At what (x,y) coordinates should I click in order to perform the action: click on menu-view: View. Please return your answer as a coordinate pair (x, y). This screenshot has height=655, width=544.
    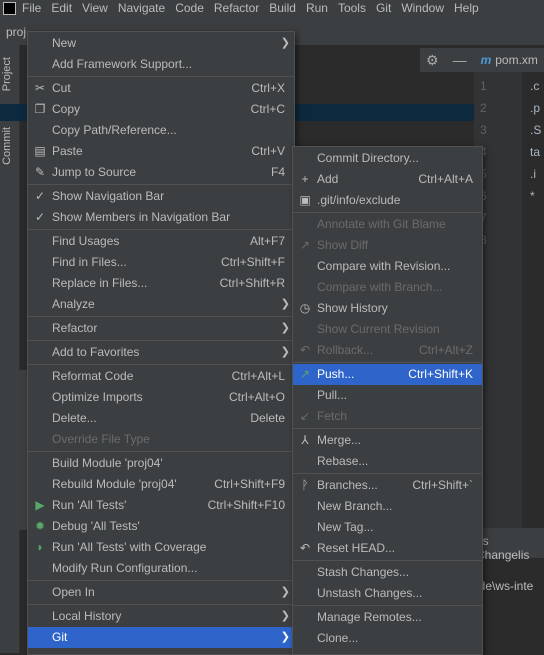
    Looking at the image, I should click on (95, 8).